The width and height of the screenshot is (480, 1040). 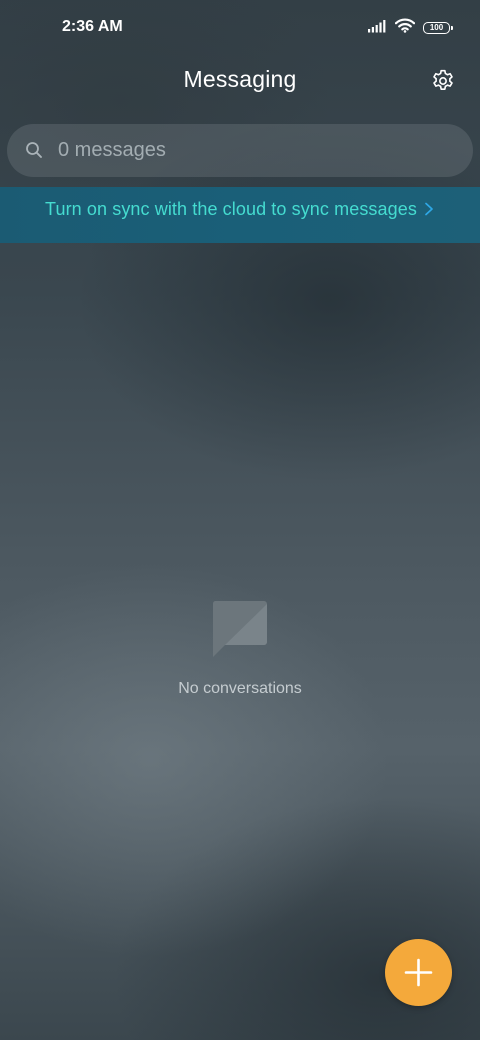 What do you see at coordinates (429, 209) in the screenshot?
I see `chevron-right-icon` at bounding box center [429, 209].